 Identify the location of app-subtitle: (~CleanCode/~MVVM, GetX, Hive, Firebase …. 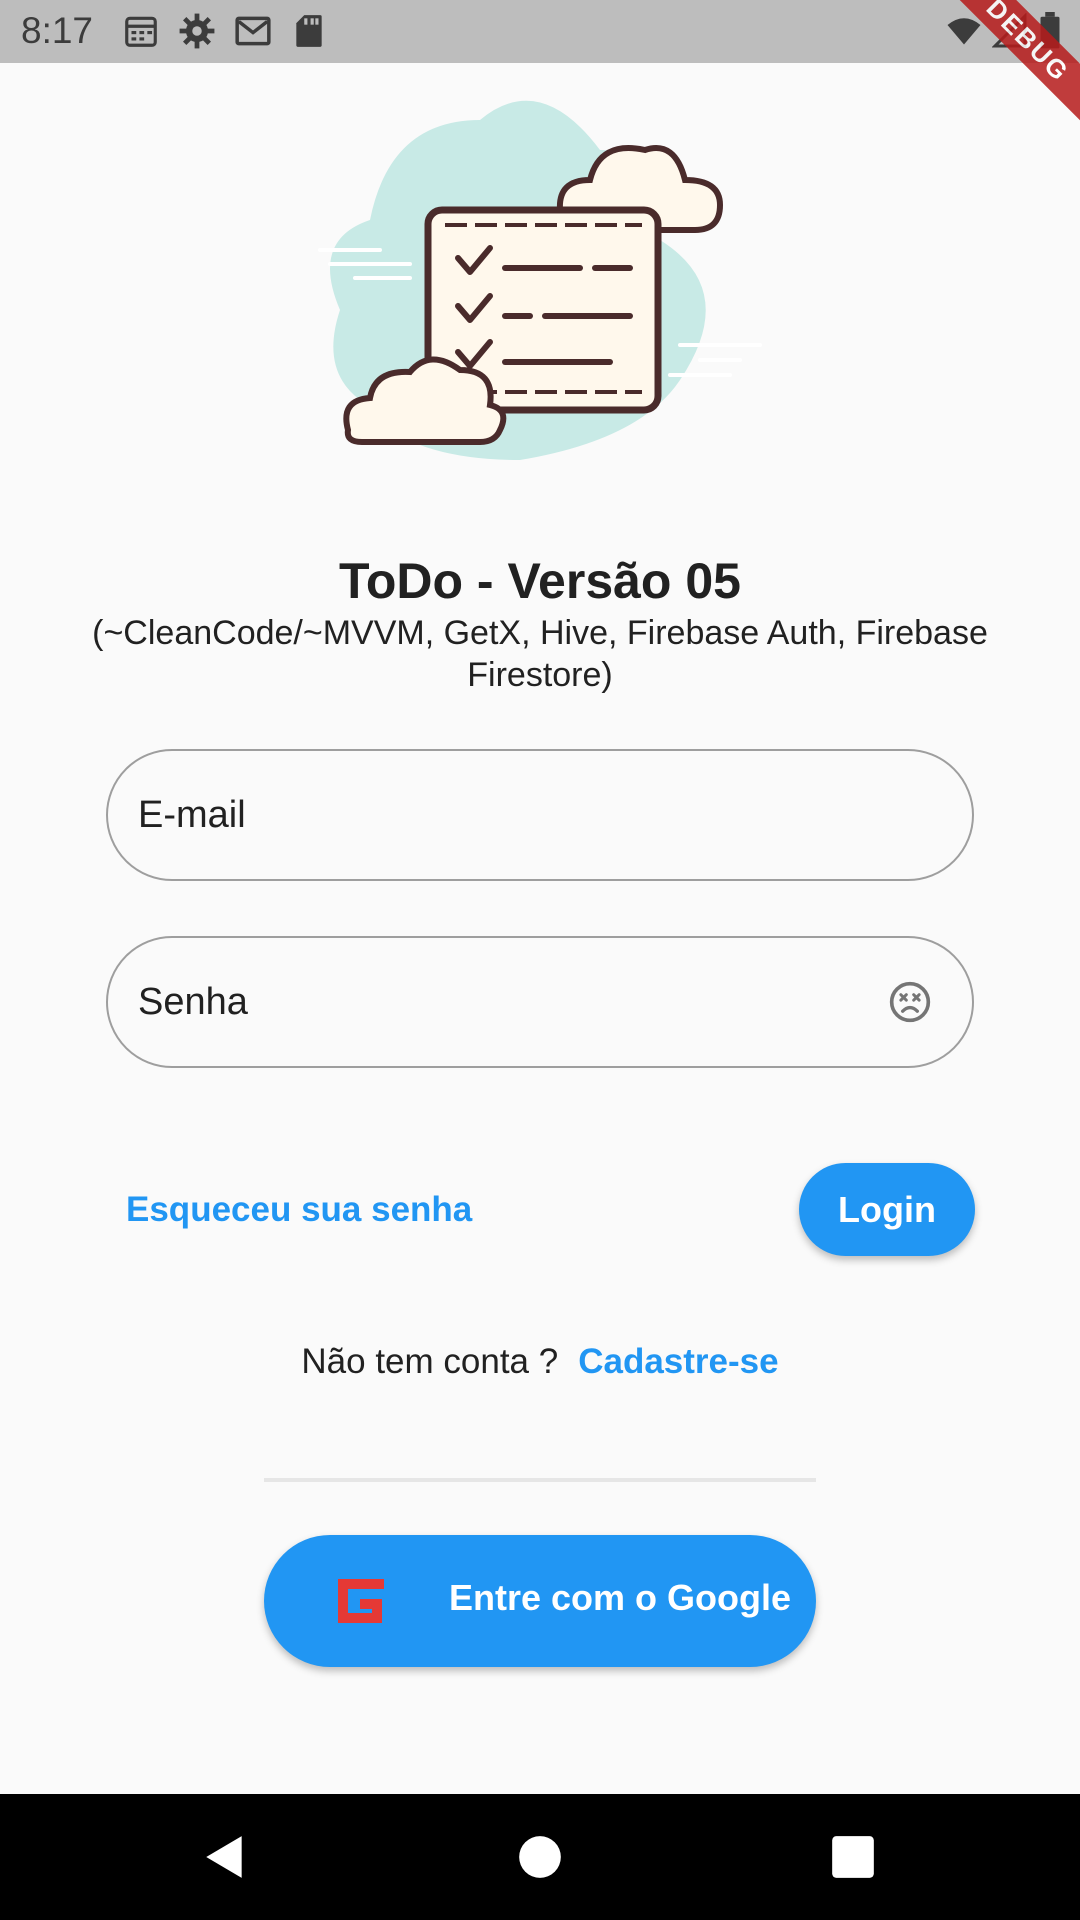
(540, 654).